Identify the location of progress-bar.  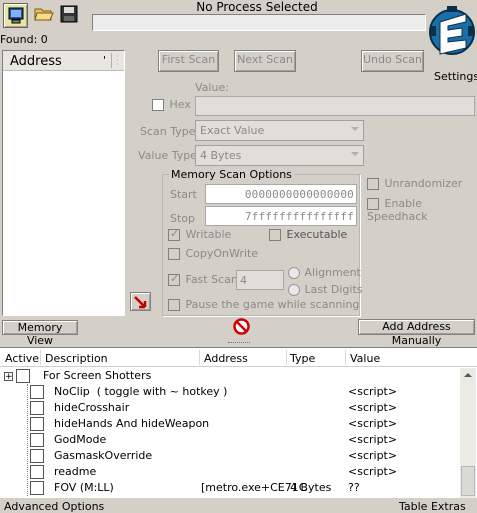
(259, 22).